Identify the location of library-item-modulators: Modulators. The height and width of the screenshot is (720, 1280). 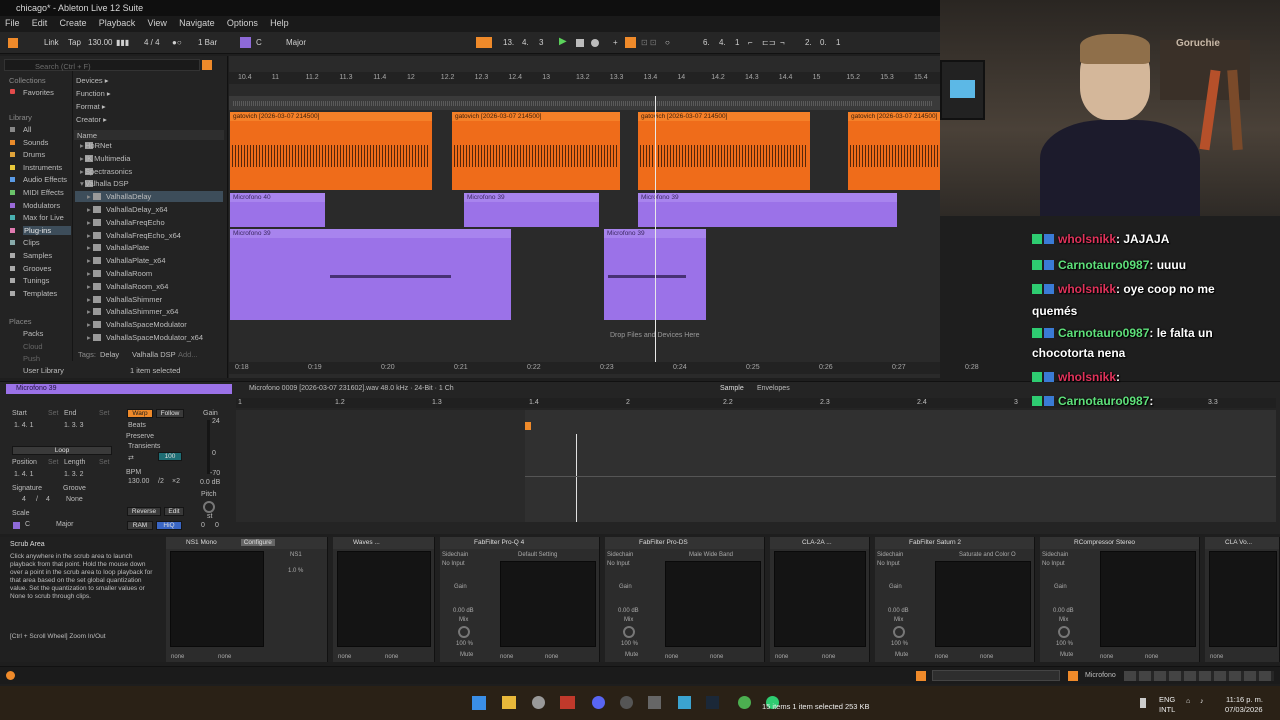
(41, 205).